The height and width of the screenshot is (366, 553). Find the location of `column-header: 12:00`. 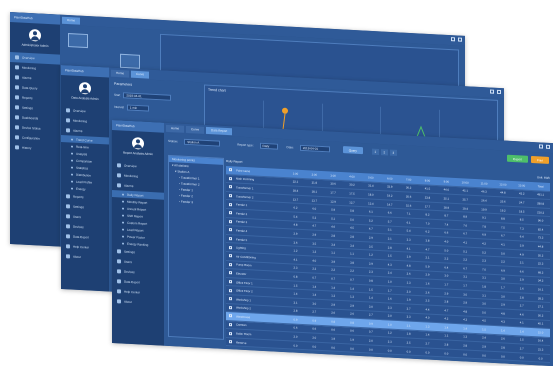

column-header: 12:00 is located at coordinates (502, 184).